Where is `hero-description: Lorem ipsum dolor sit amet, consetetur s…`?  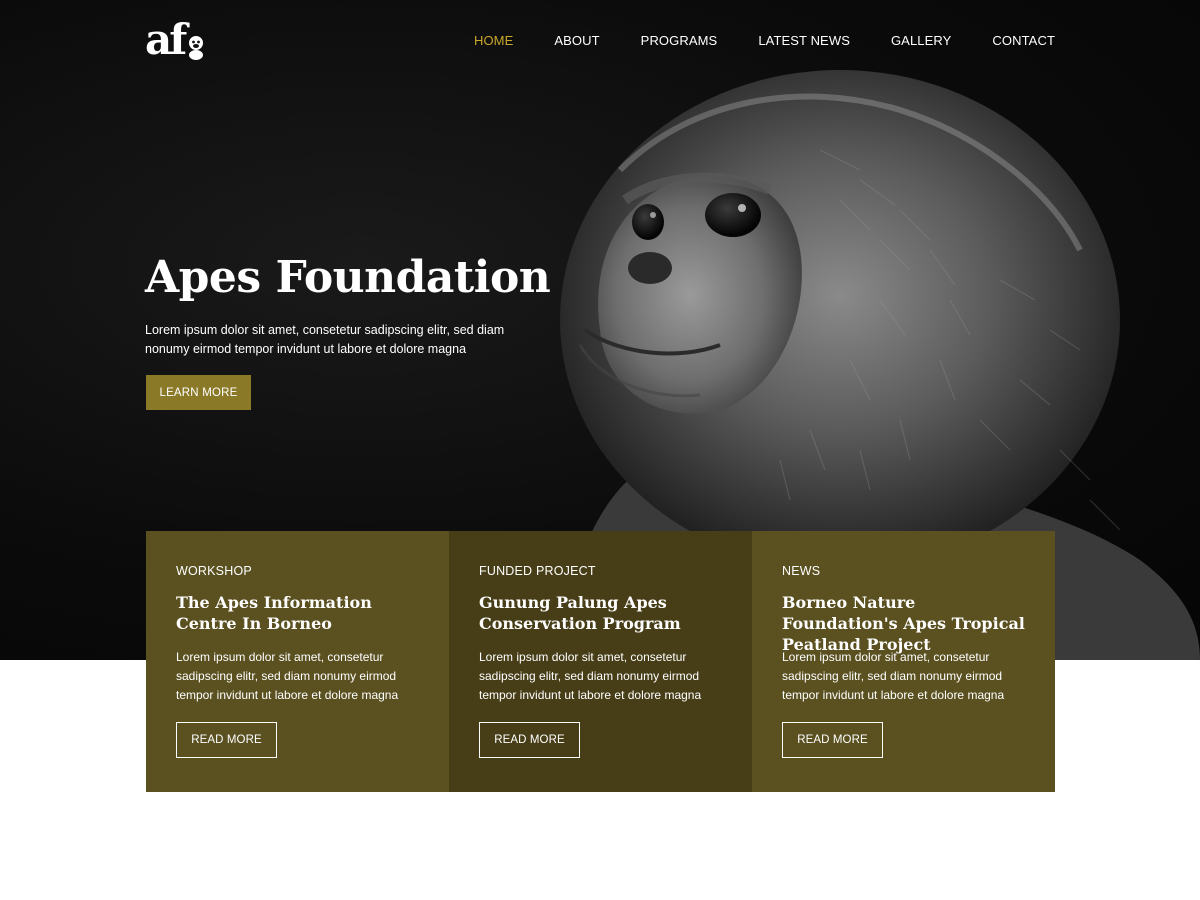
hero-description: Lorem ipsum dolor sit amet, consetetur s… is located at coordinates (325, 339).